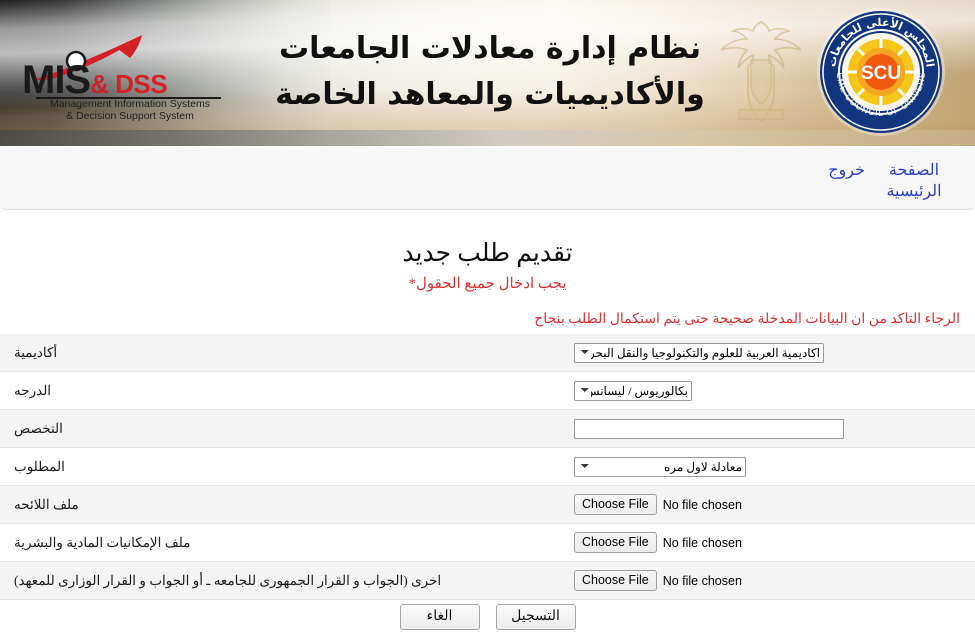 The width and height of the screenshot is (975, 643). Describe the element at coordinates (130, 115) in the screenshot. I see `mis-dss-subtitle-line2: & Decision Support System` at that location.